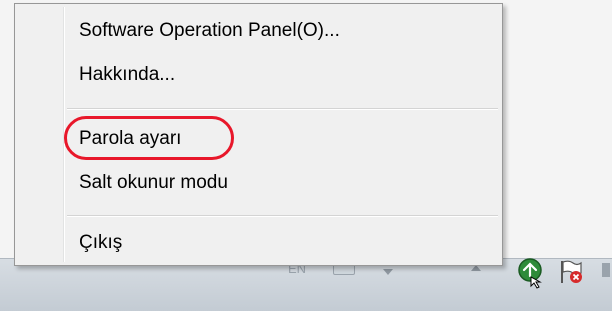  What do you see at coordinates (571, 272) in the screenshot?
I see `action-center-flag-icon` at bounding box center [571, 272].